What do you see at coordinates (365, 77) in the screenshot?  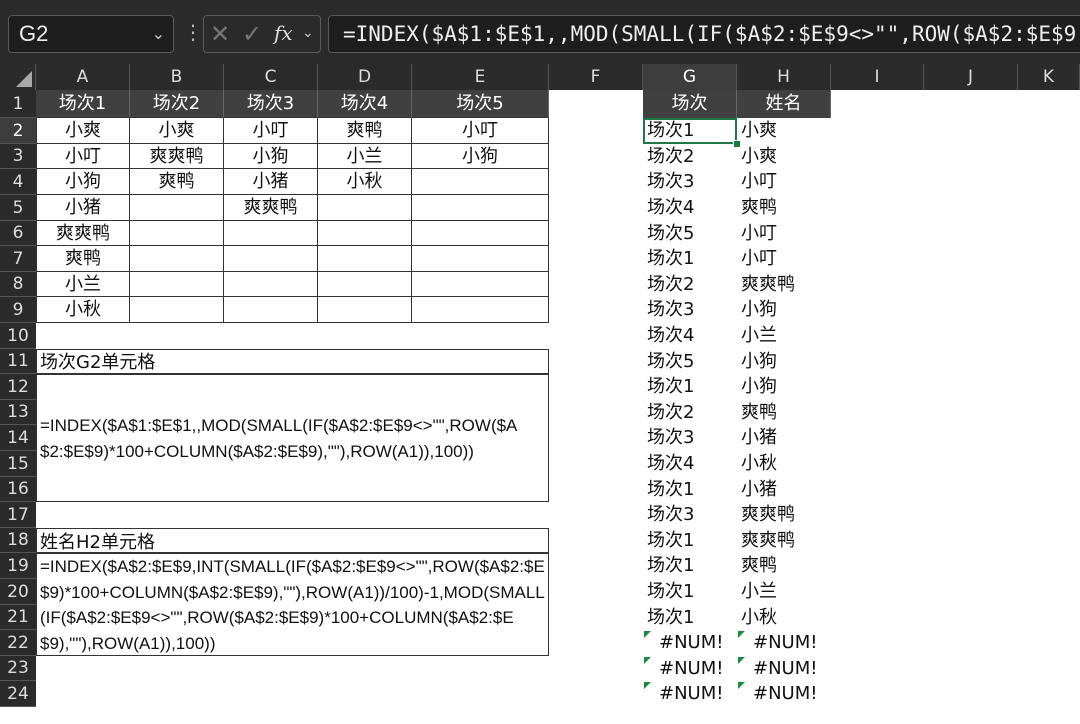 I see `column-header-d: D` at bounding box center [365, 77].